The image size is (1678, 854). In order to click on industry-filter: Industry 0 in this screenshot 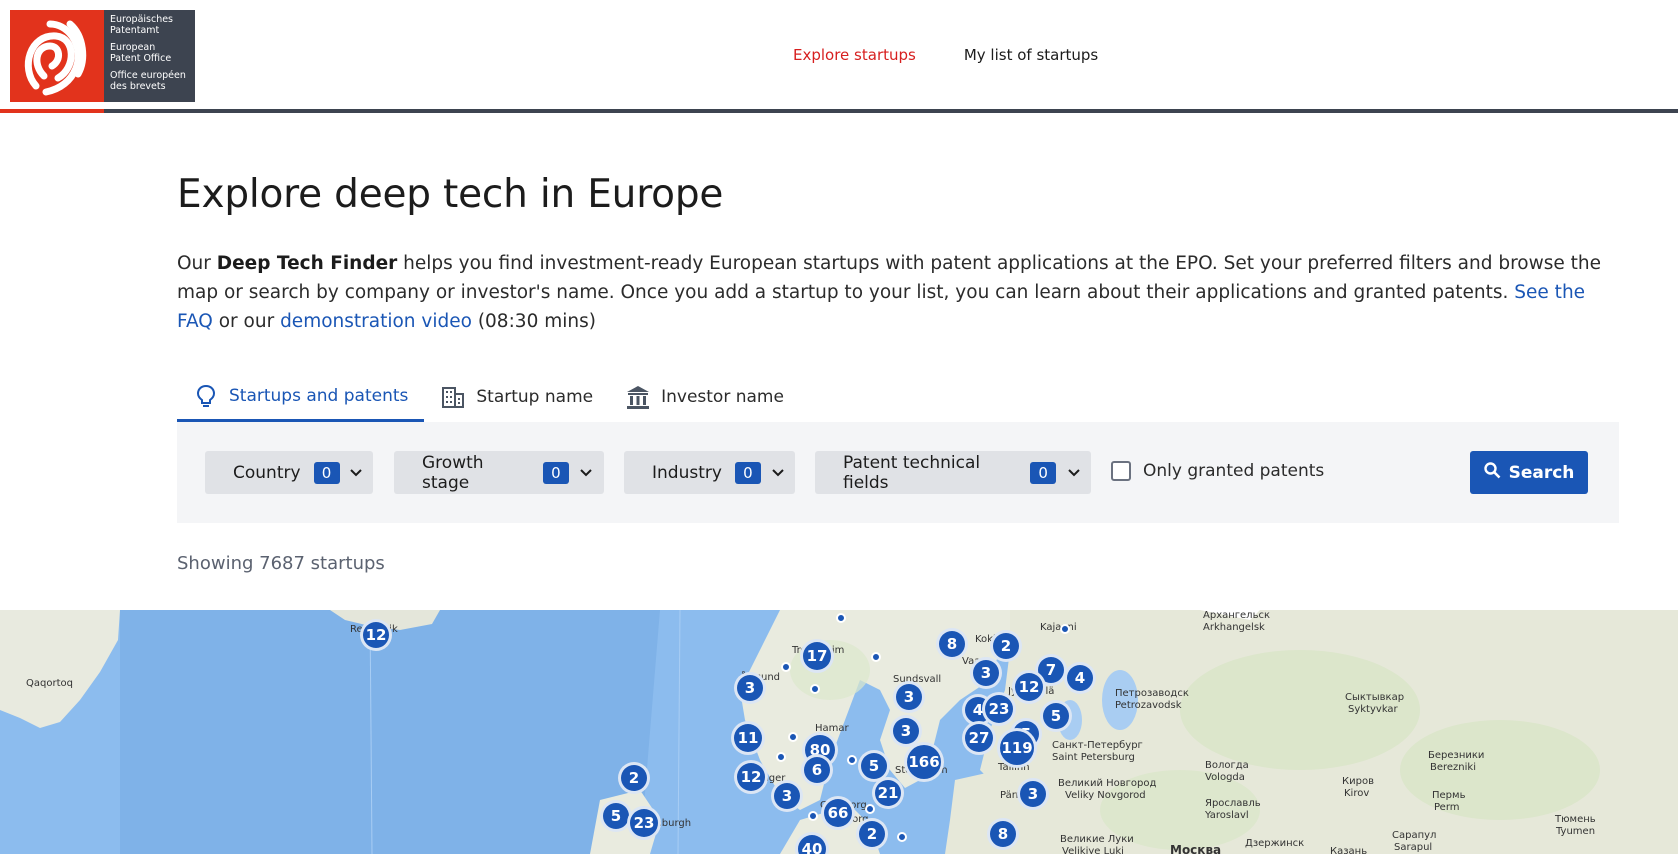, I will do `click(709, 472)`.